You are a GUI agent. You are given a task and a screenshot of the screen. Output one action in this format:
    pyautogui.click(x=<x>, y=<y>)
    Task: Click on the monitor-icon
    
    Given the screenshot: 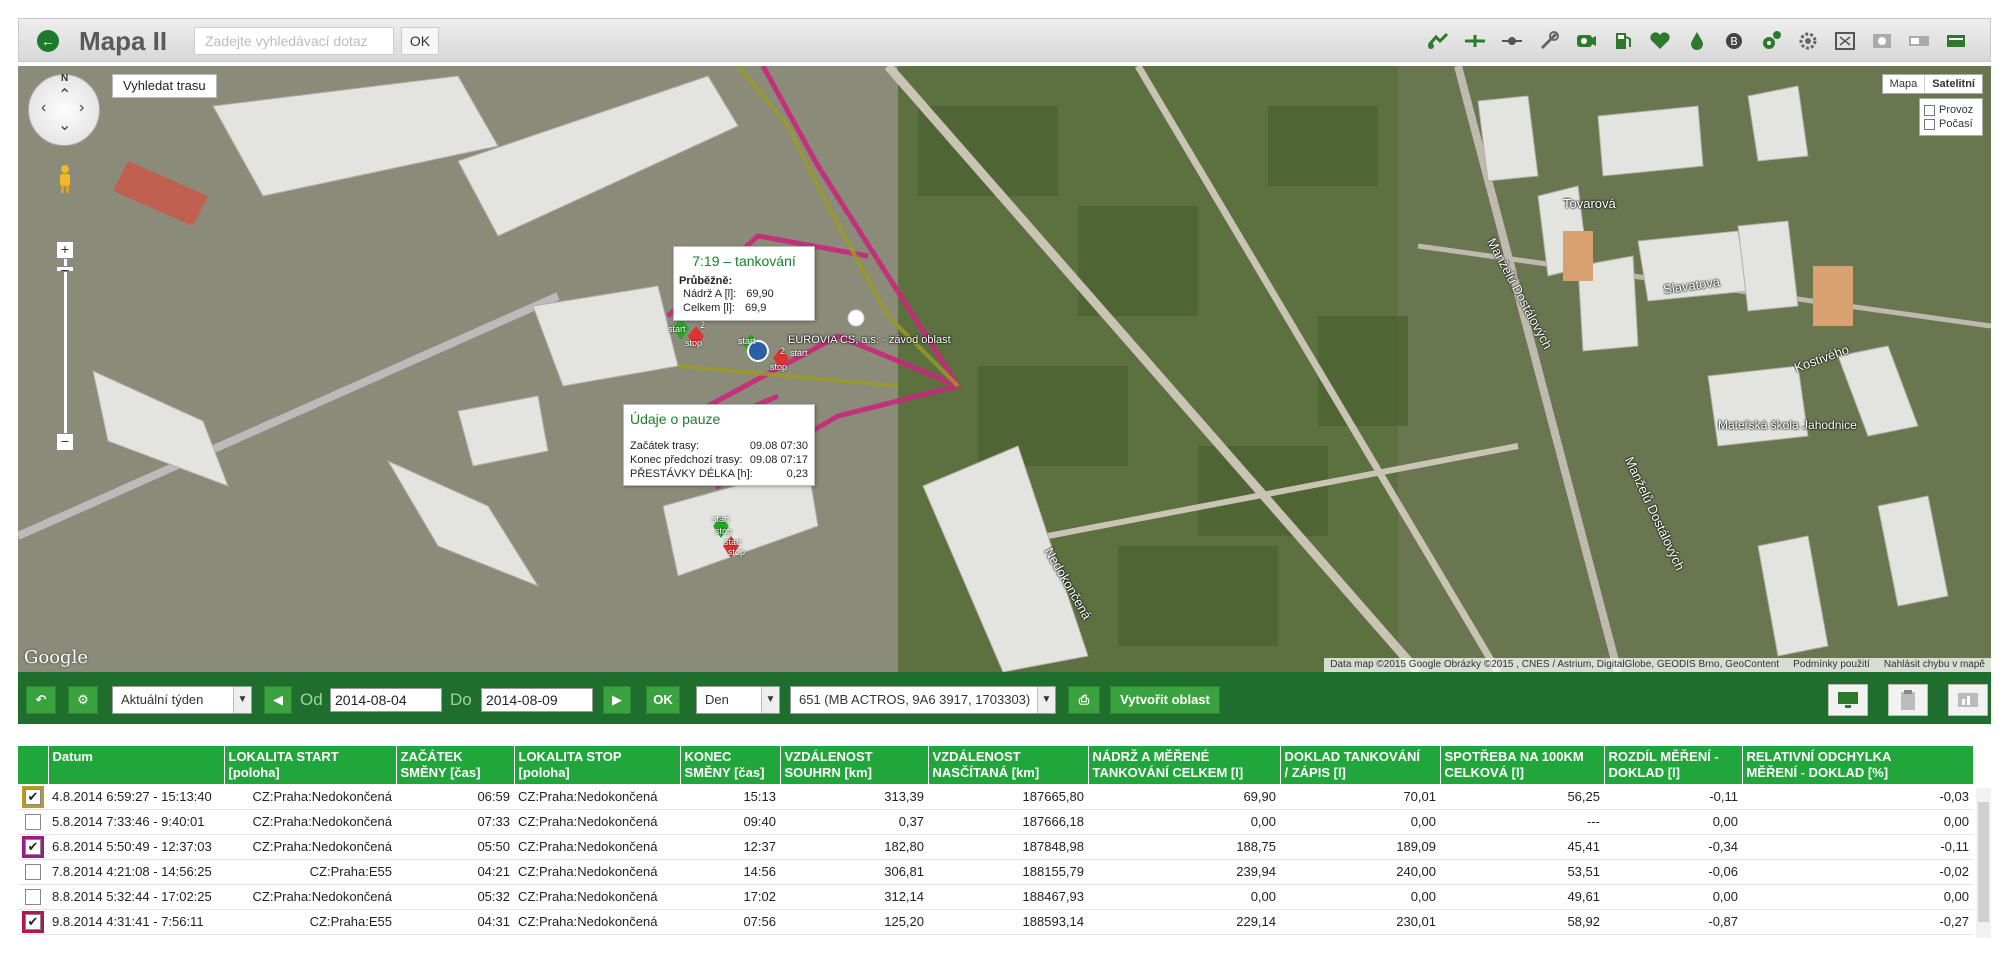 What is the action you would take?
    pyautogui.click(x=1848, y=700)
    